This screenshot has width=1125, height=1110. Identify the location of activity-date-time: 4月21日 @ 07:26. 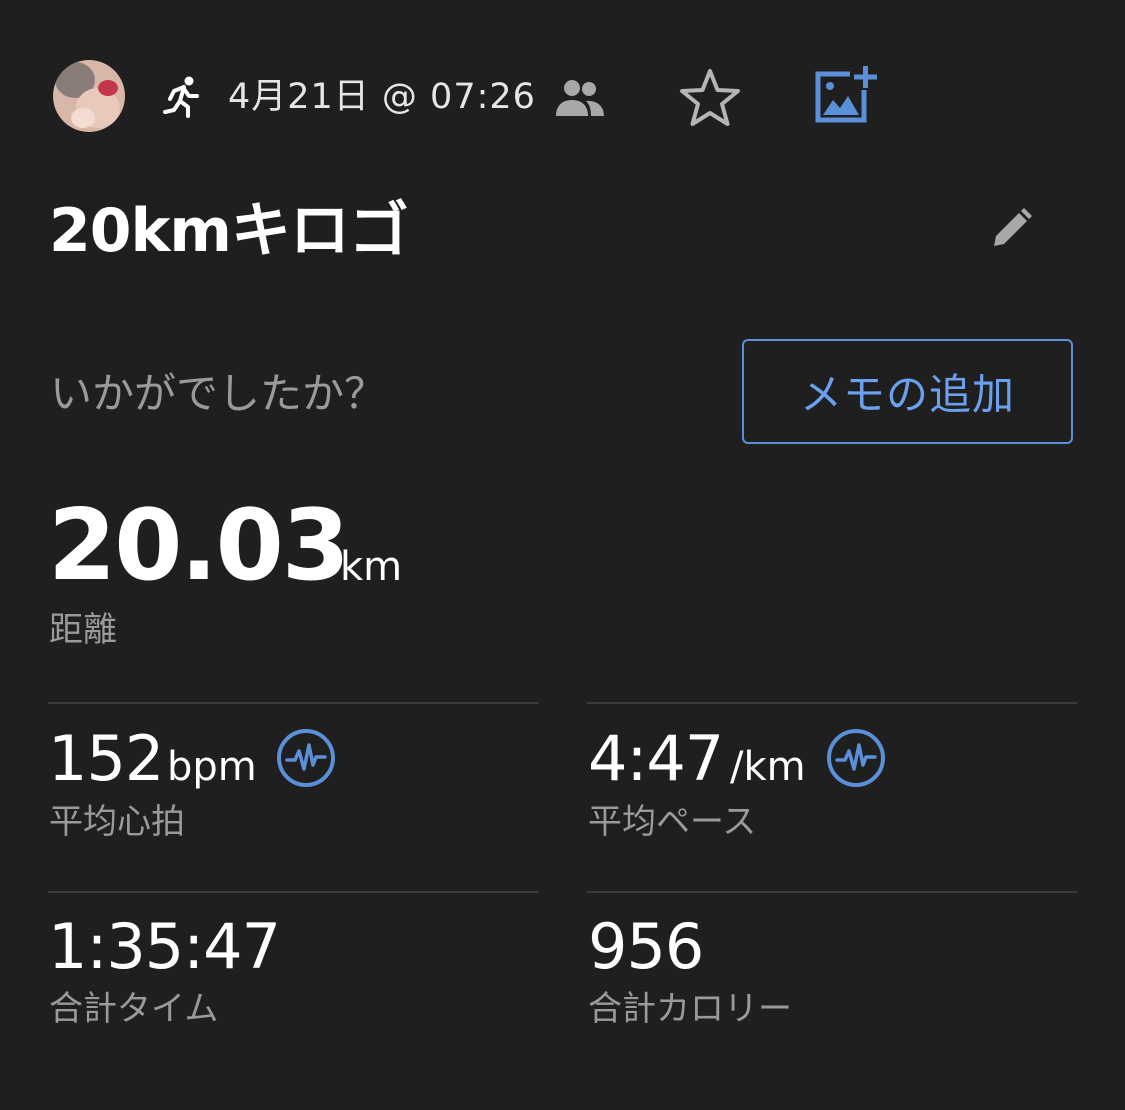
(382, 97).